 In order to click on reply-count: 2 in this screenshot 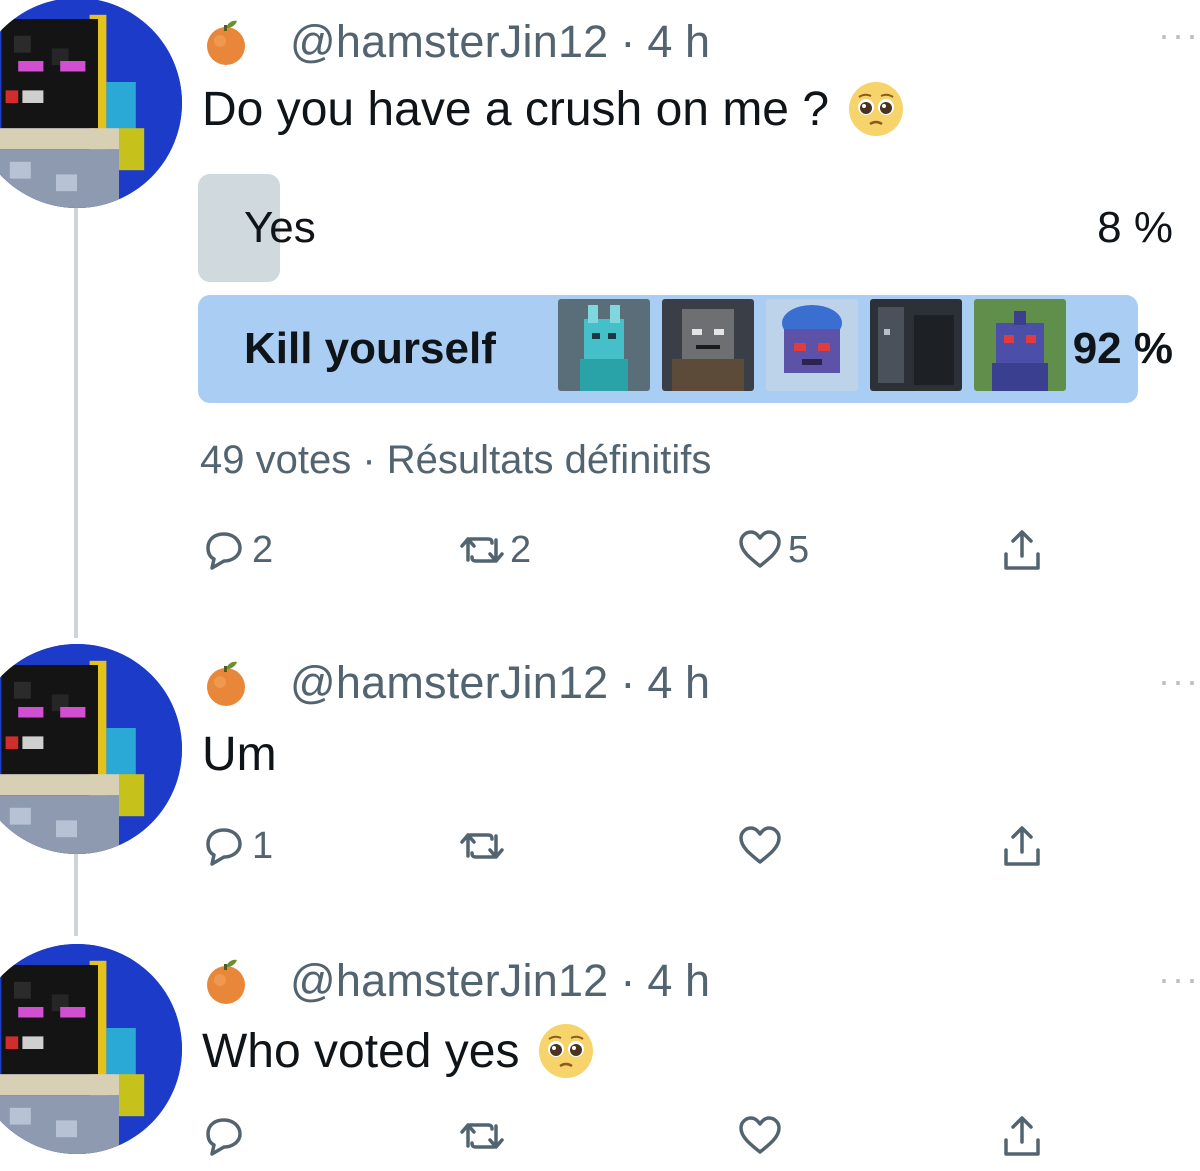, I will do `click(263, 549)`.